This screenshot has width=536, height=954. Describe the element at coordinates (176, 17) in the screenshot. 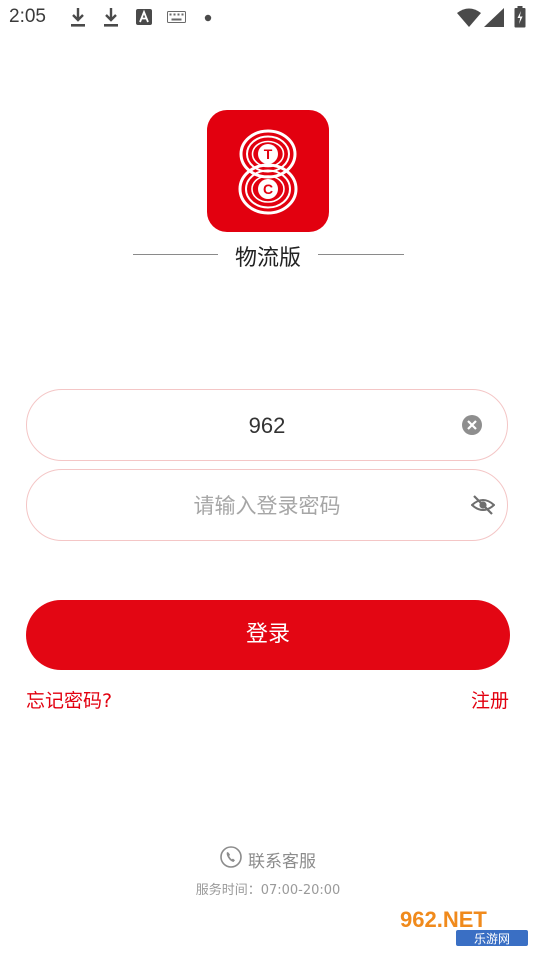

I see `keyboard-icon` at that location.